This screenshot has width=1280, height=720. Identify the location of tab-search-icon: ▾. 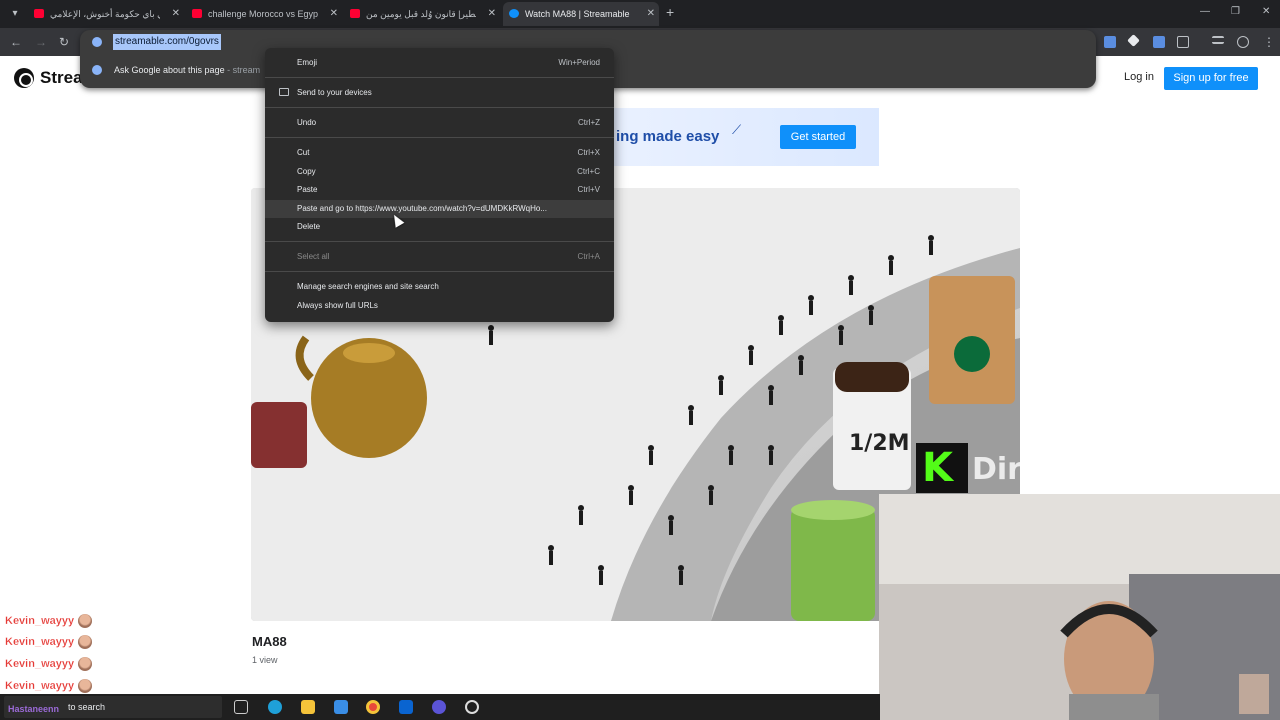
(15, 14).